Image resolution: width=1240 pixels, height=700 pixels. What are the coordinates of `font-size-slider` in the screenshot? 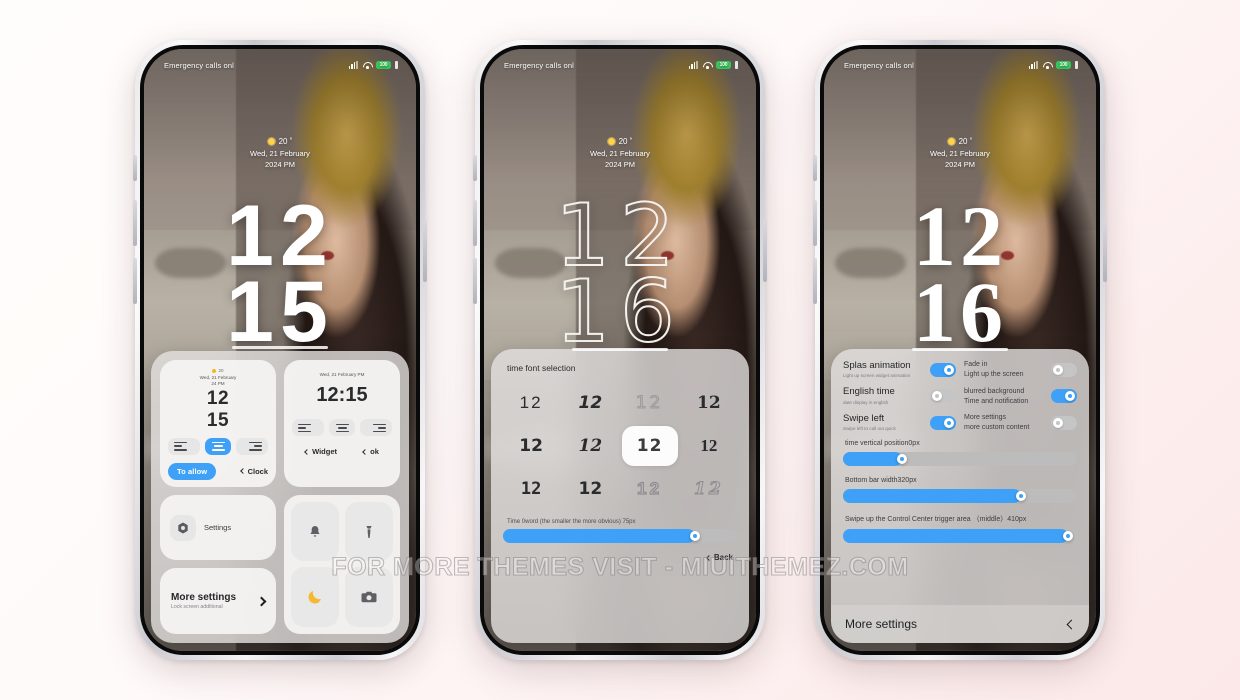 It's located at (620, 536).